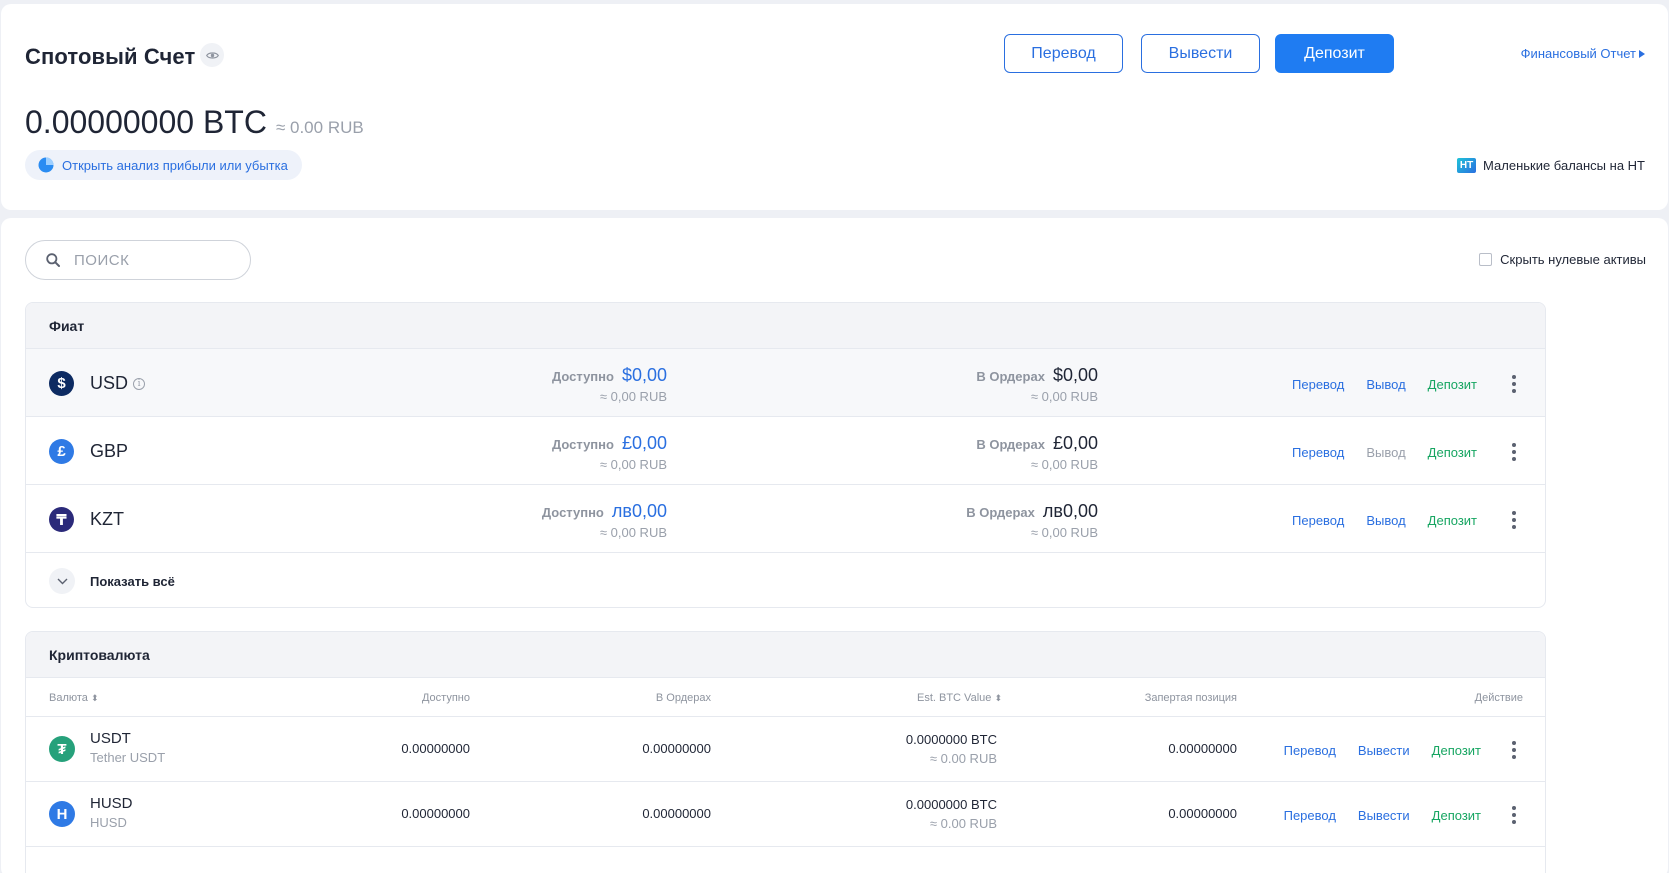 The image size is (1669, 873). I want to click on search-box, so click(138, 260).